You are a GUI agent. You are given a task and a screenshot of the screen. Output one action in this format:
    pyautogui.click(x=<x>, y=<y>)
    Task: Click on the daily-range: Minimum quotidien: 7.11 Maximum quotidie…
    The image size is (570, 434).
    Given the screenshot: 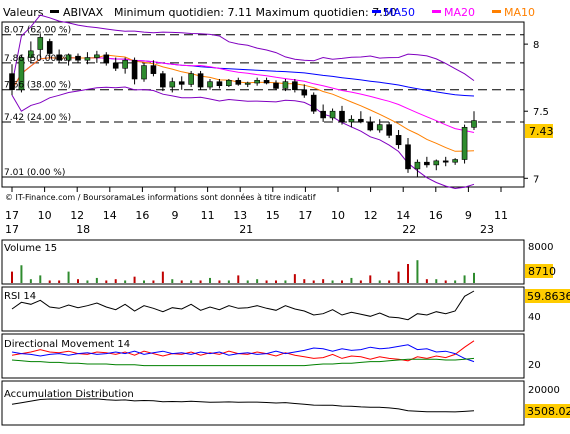 What is the action you would take?
    pyautogui.click(x=255, y=12)
    